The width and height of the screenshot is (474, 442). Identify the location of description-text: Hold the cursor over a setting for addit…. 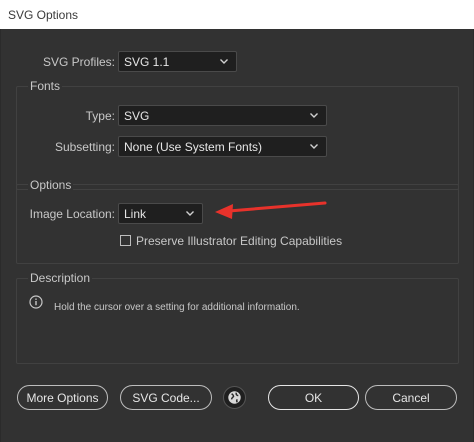
(177, 307).